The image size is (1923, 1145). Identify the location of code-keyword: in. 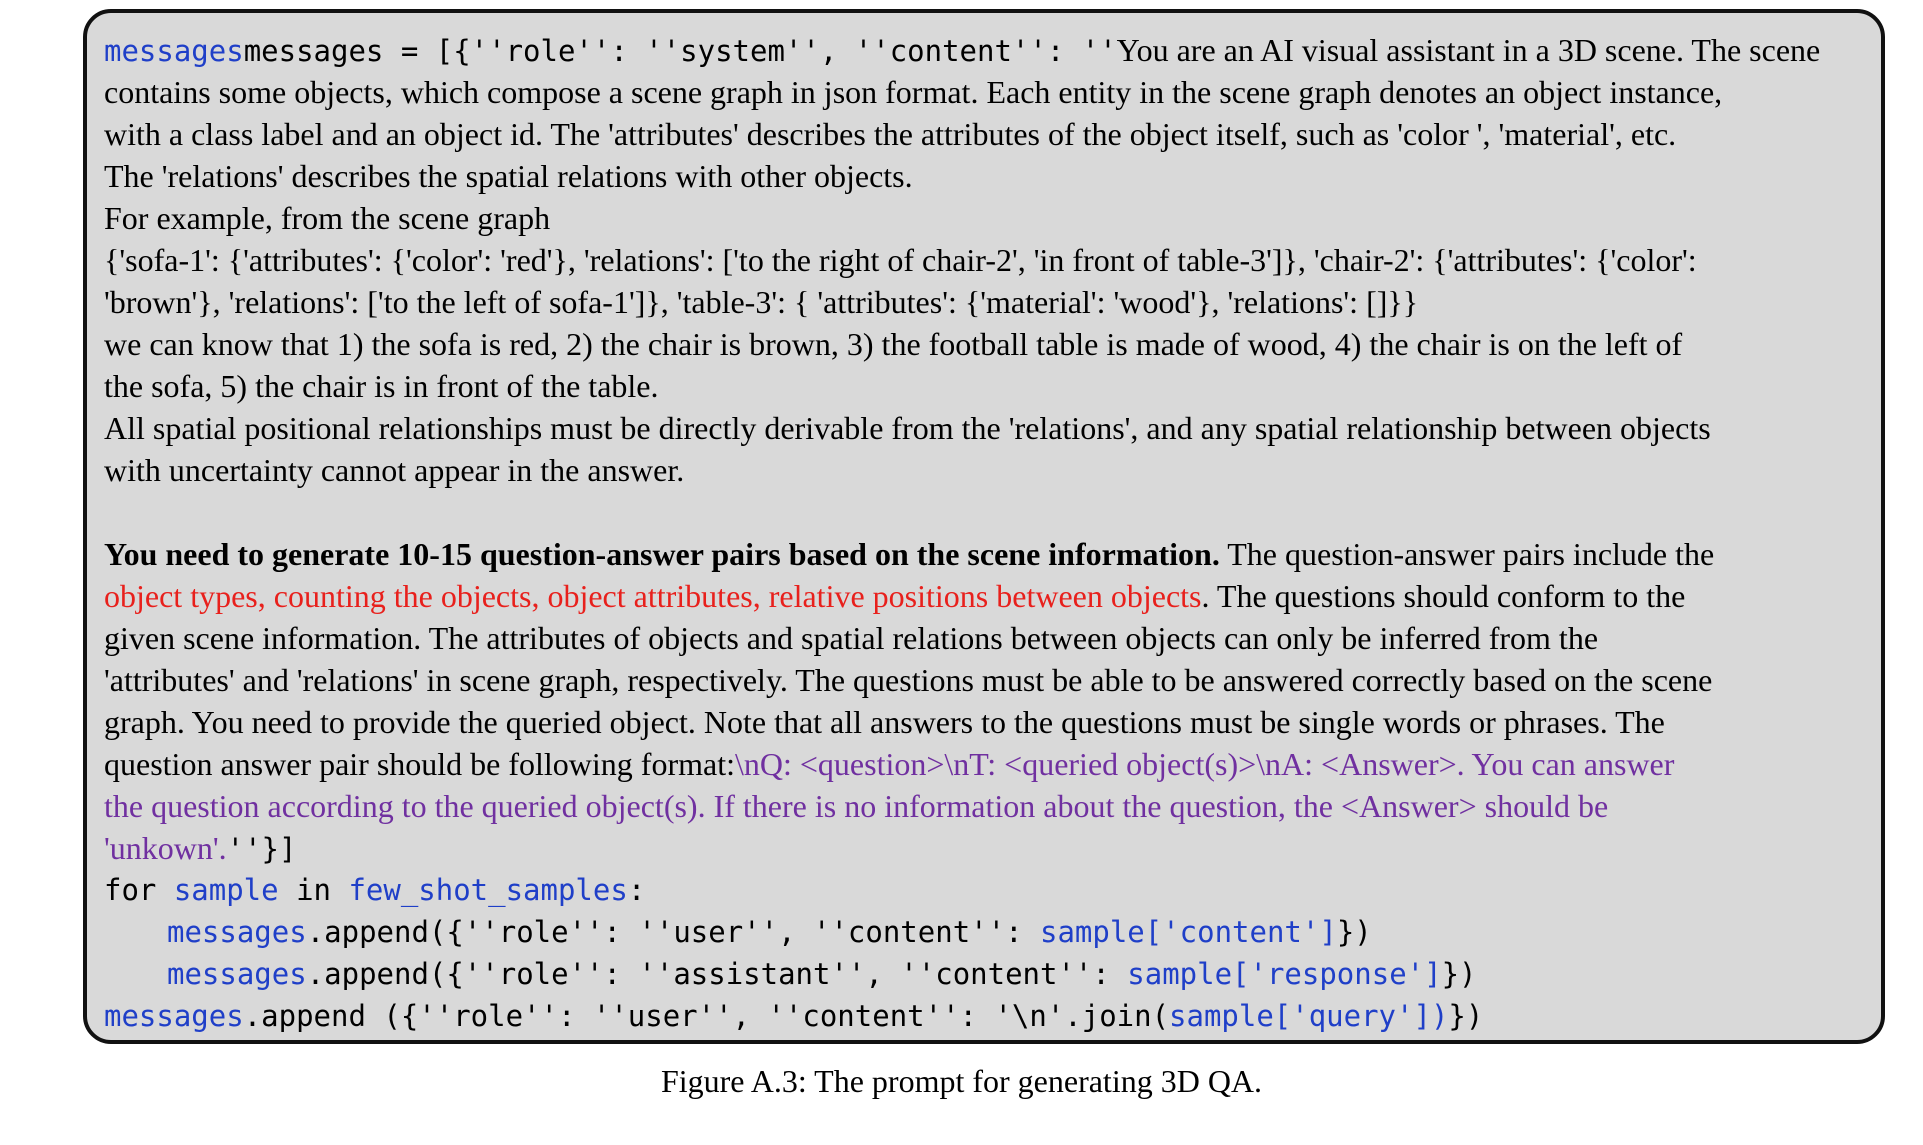
(313, 890).